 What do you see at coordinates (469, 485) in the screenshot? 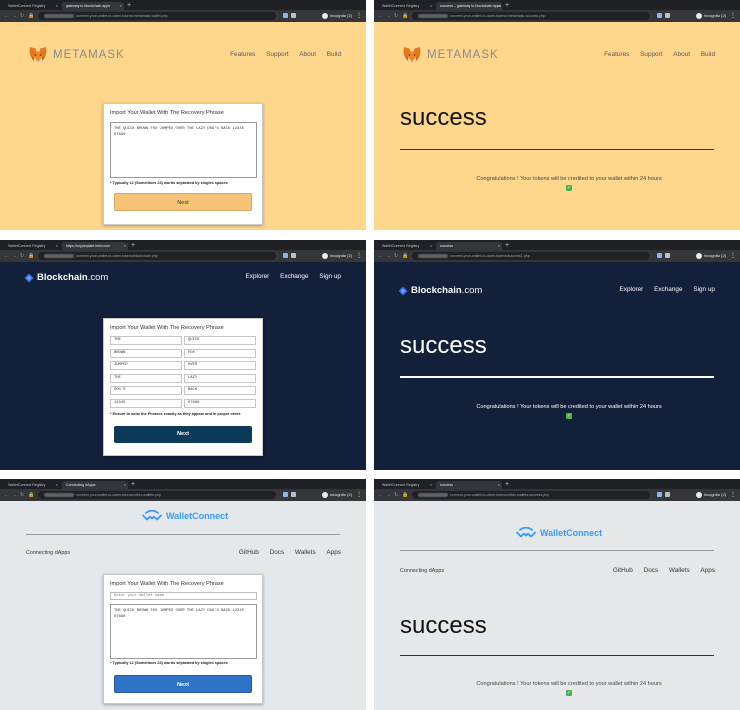
I see `tab-active: success ×` at bounding box center [469, 485].